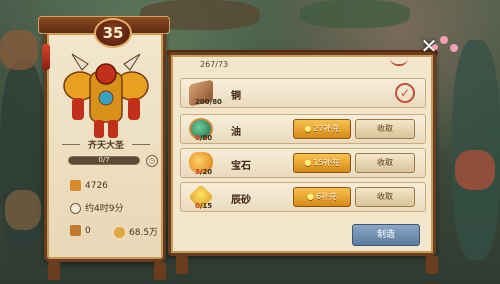 Image resolution: width=500 pixels, height=284 pixels. Describe the element at coordinates (106, 145) in the screenshot. I see `hero-name: 齐天大圣` at that location.